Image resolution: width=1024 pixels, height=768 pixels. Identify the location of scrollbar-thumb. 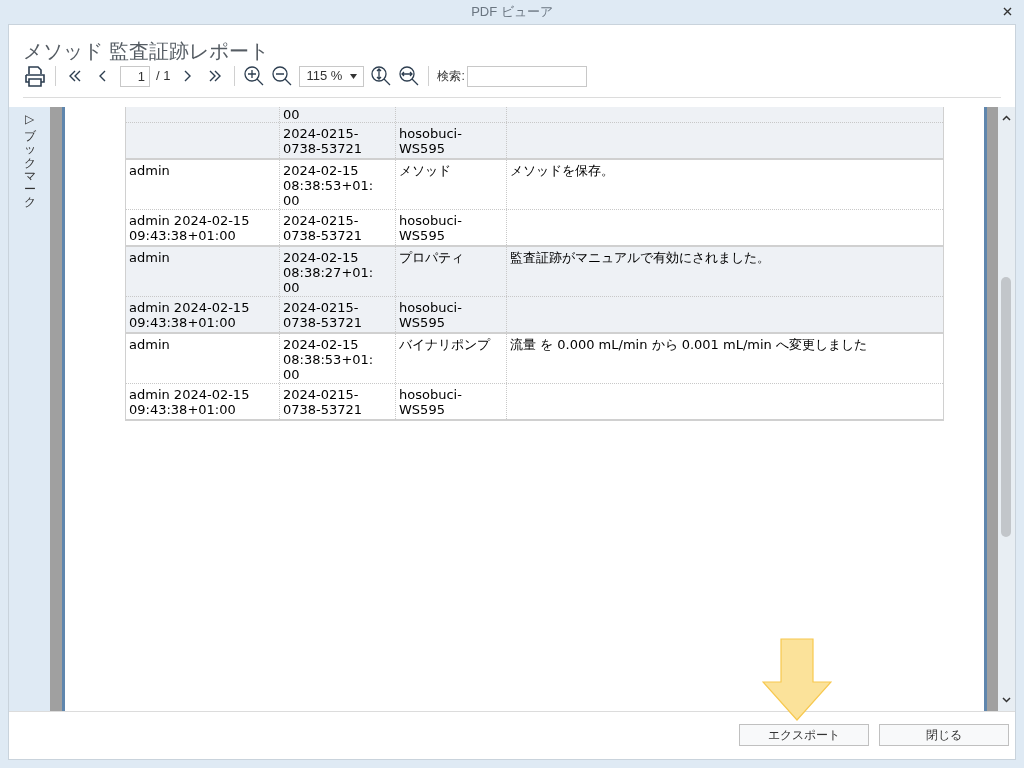
(1006, 407).